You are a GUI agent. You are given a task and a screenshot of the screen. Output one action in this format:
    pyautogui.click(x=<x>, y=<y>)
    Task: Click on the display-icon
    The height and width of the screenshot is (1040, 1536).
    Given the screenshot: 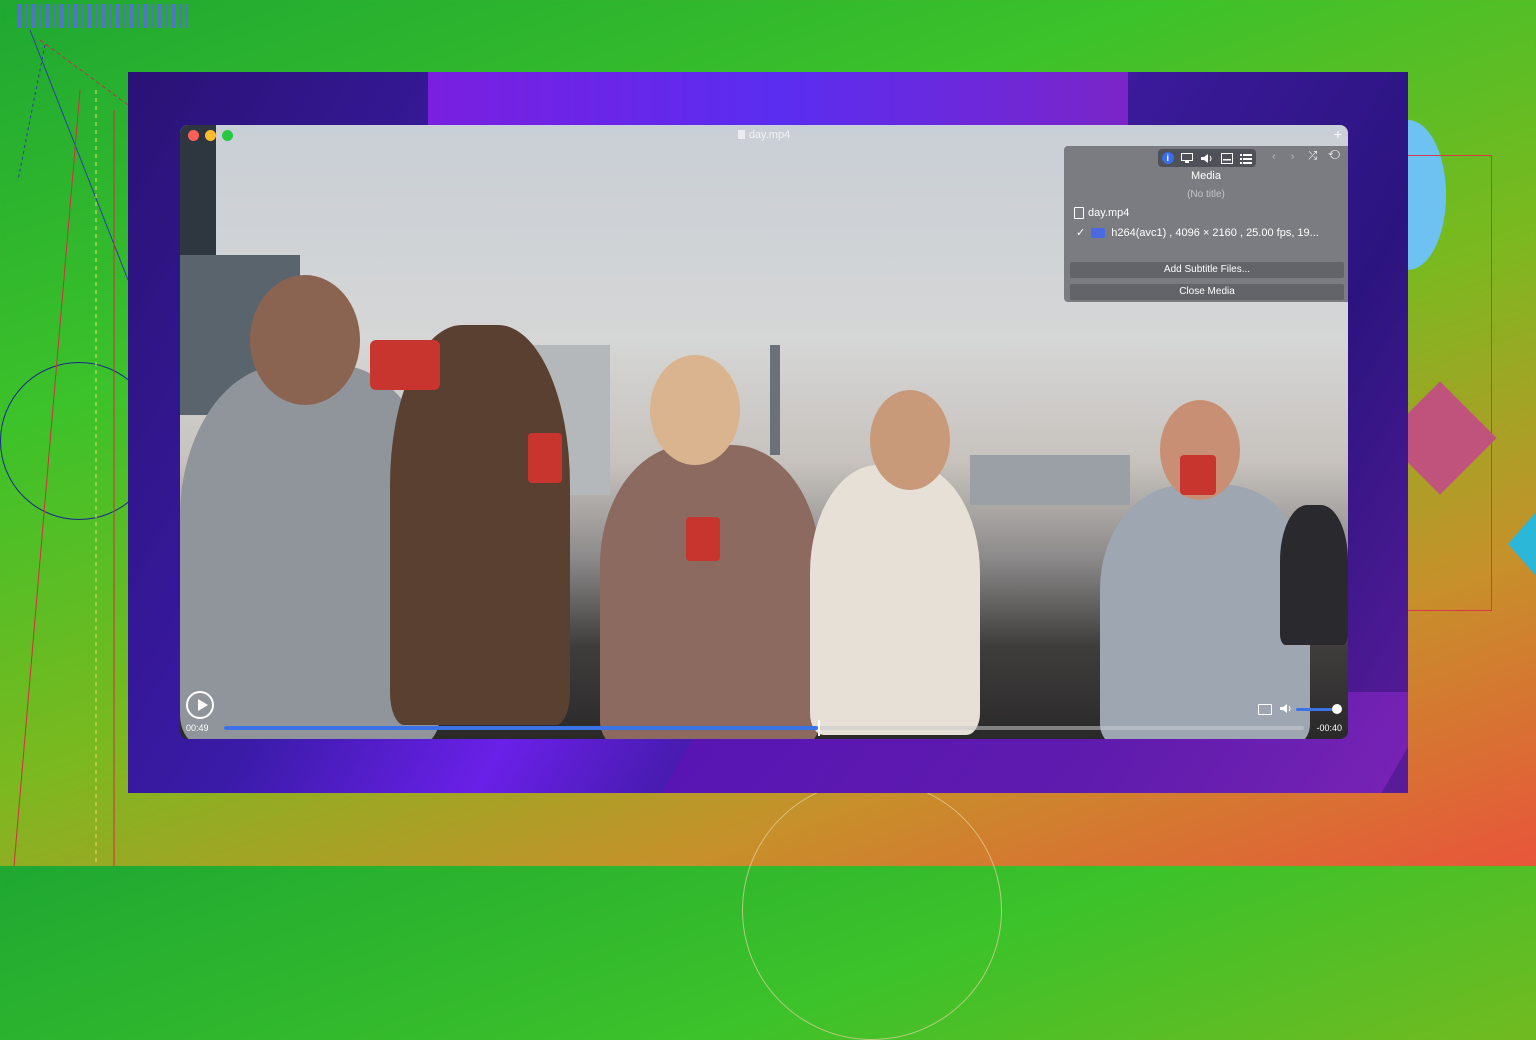 What is the action you would take?
    pyautogui.click(x=1187, y=158)
    